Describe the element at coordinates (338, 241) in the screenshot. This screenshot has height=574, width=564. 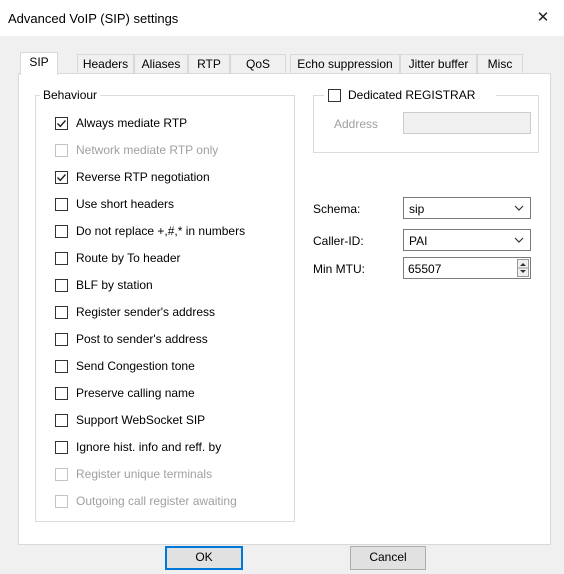
I see `callerid-label: Caller-ID:` at that location.